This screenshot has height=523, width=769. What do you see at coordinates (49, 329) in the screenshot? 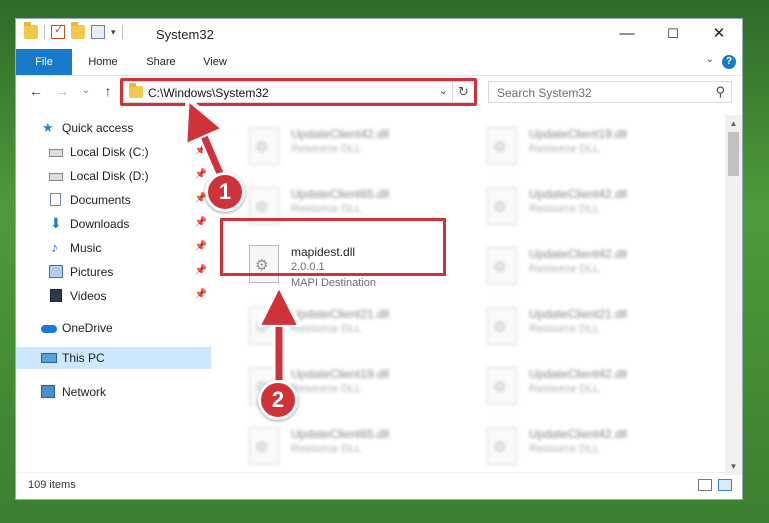
I see `cloud-icon` at bounding box center [49, 329].